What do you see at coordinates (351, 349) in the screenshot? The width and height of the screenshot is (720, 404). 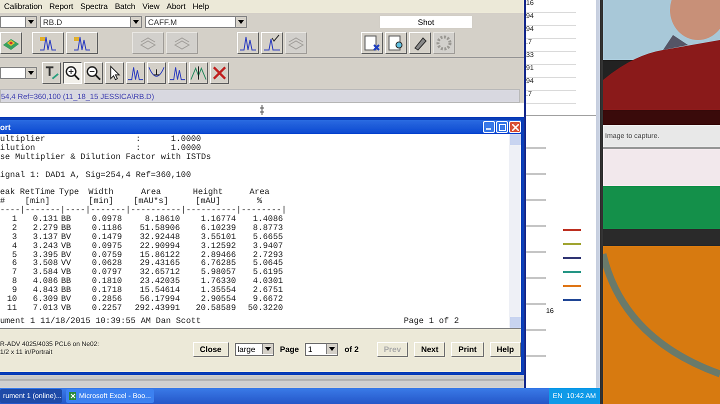 I see `page-total: of 2` at bounding box center [351, 349].